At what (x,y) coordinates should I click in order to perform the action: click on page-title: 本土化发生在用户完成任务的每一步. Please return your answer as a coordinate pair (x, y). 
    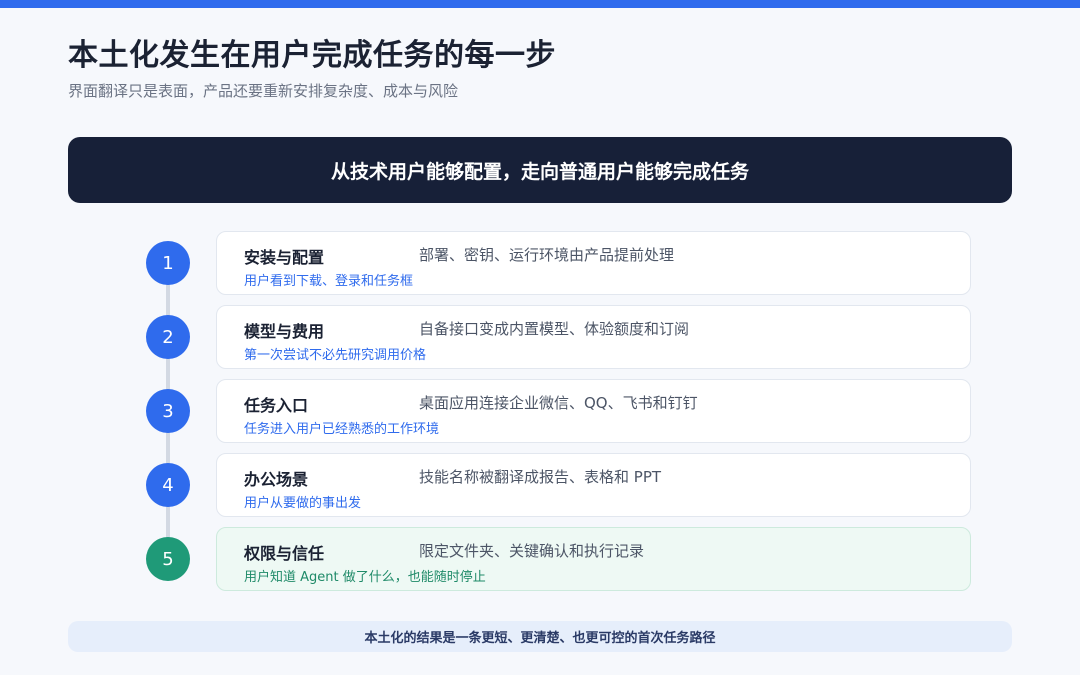
    Looking at the image, I should click on (312, 55).